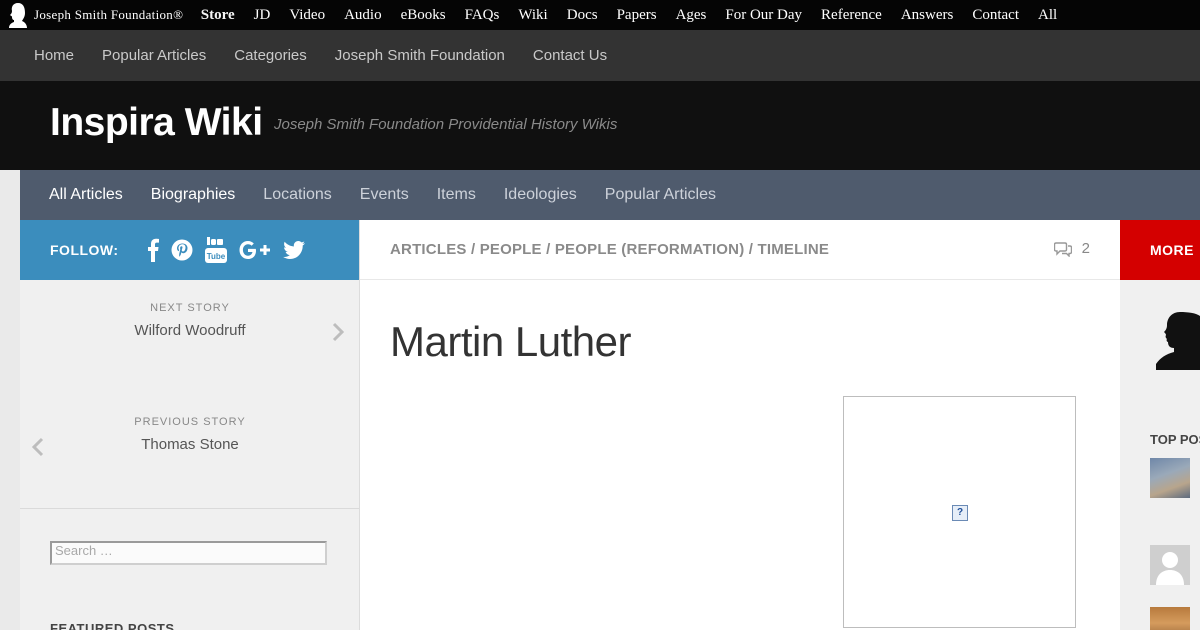  I want to click on featured-posts-heading: FEATURED POSTS, so click(112, 625).